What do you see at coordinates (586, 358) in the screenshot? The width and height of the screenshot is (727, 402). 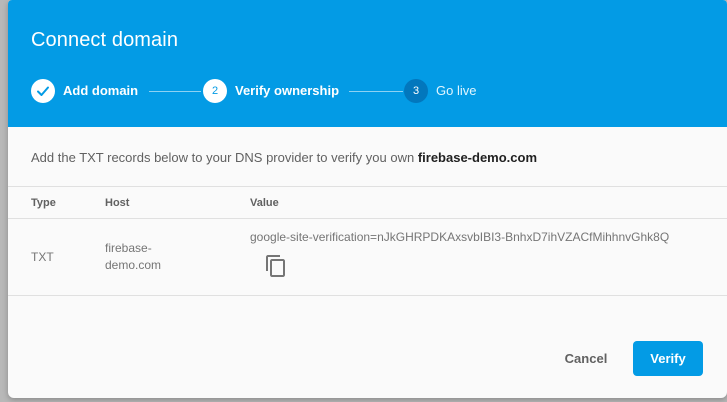 I see `cancel-button: Cancel` at bounding box center [586, 358].